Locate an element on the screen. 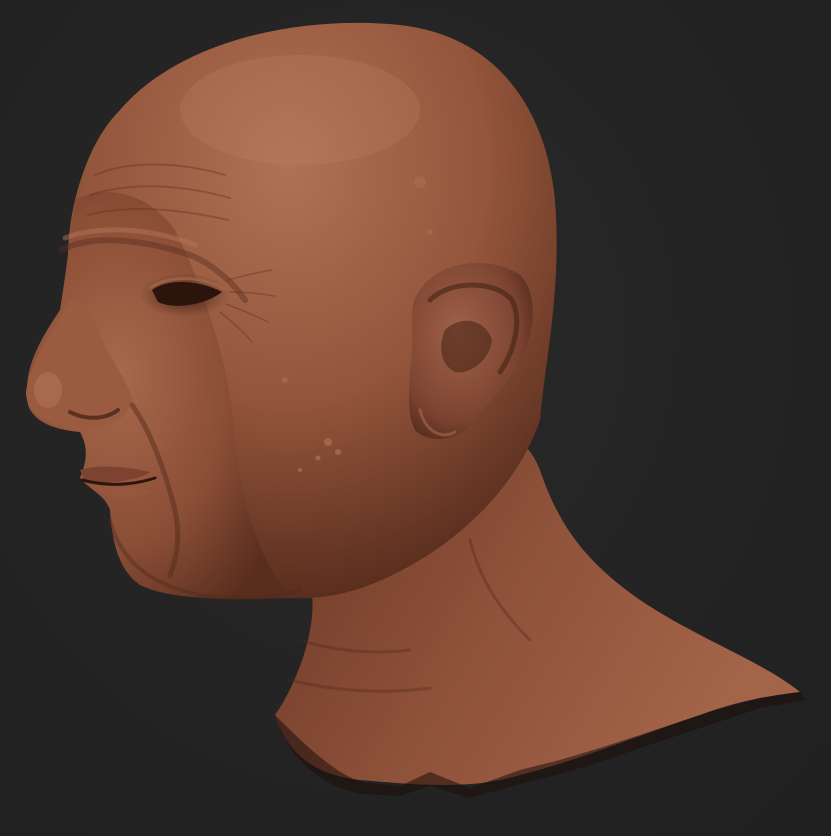 This screenshot has height=836, width=831. skull-highlight is located at coordinates (300, 110).